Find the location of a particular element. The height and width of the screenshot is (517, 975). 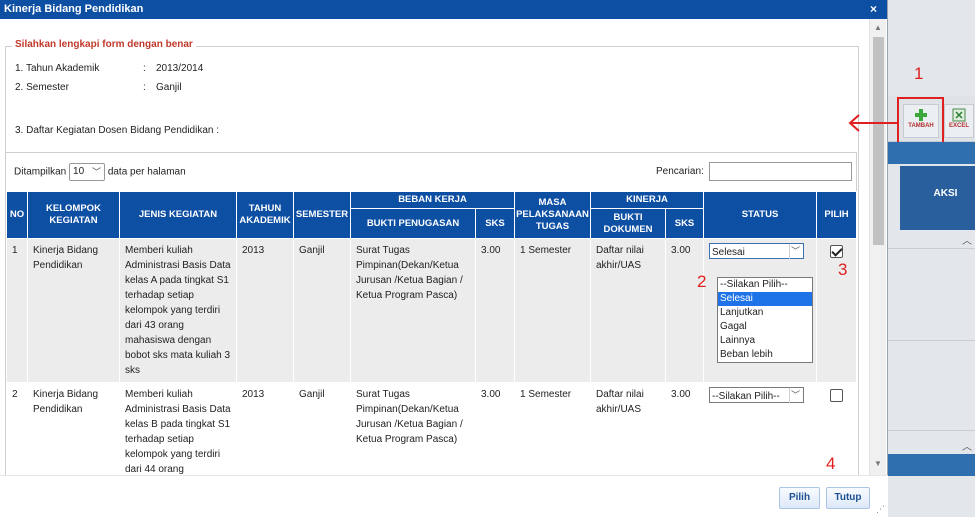

search-control: Pencarian: is located at coordinates (754, 171).